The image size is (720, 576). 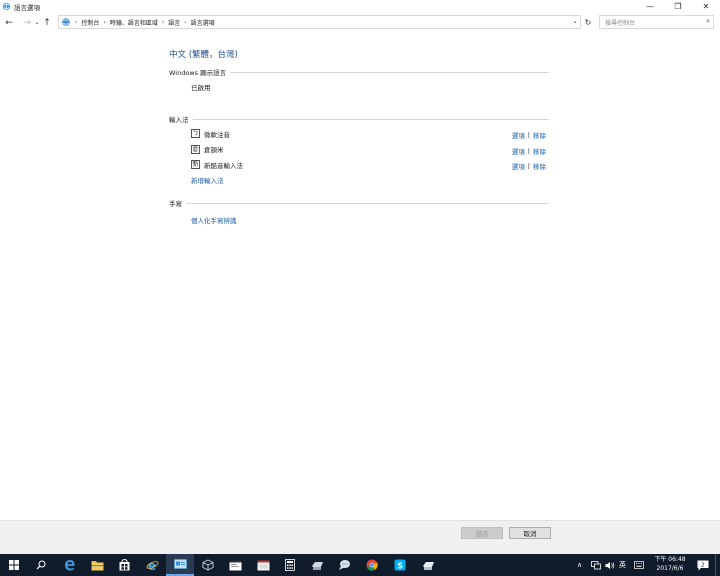 I want to click on input-method-heading: 輸入法, so click(x=179, y=120).